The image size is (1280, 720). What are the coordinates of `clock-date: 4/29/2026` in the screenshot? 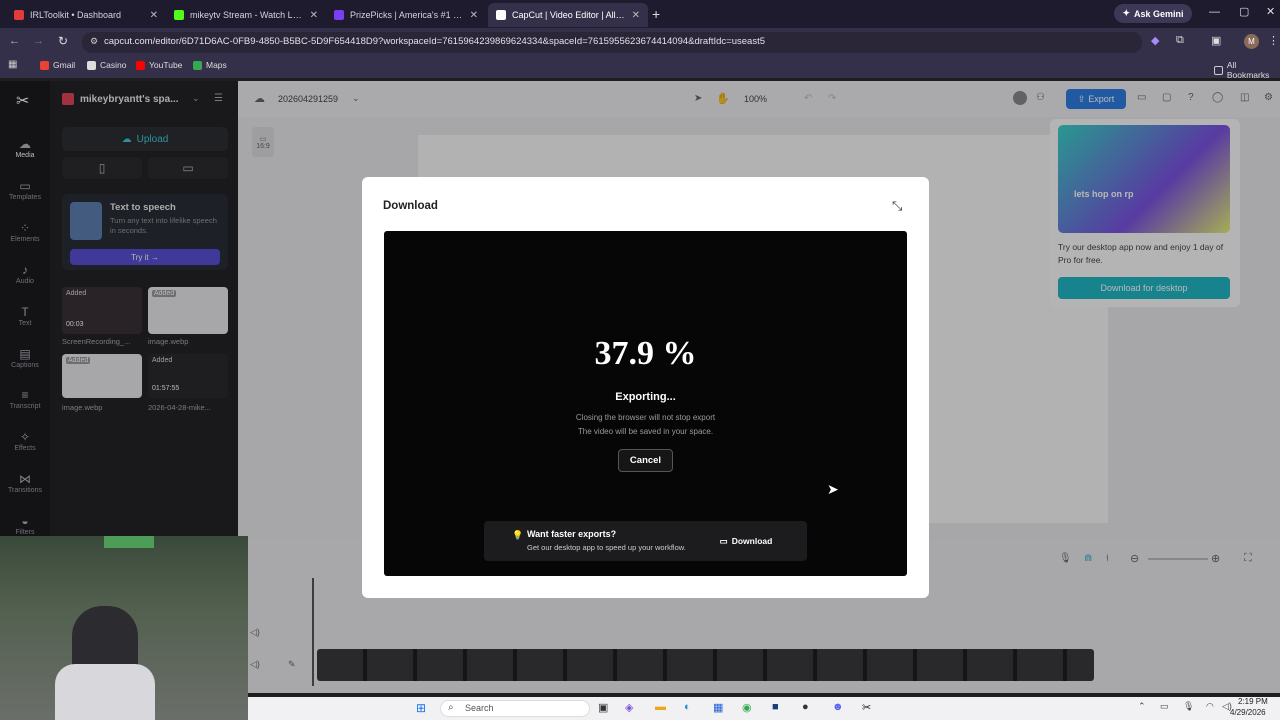 It's located at (1248, 712).